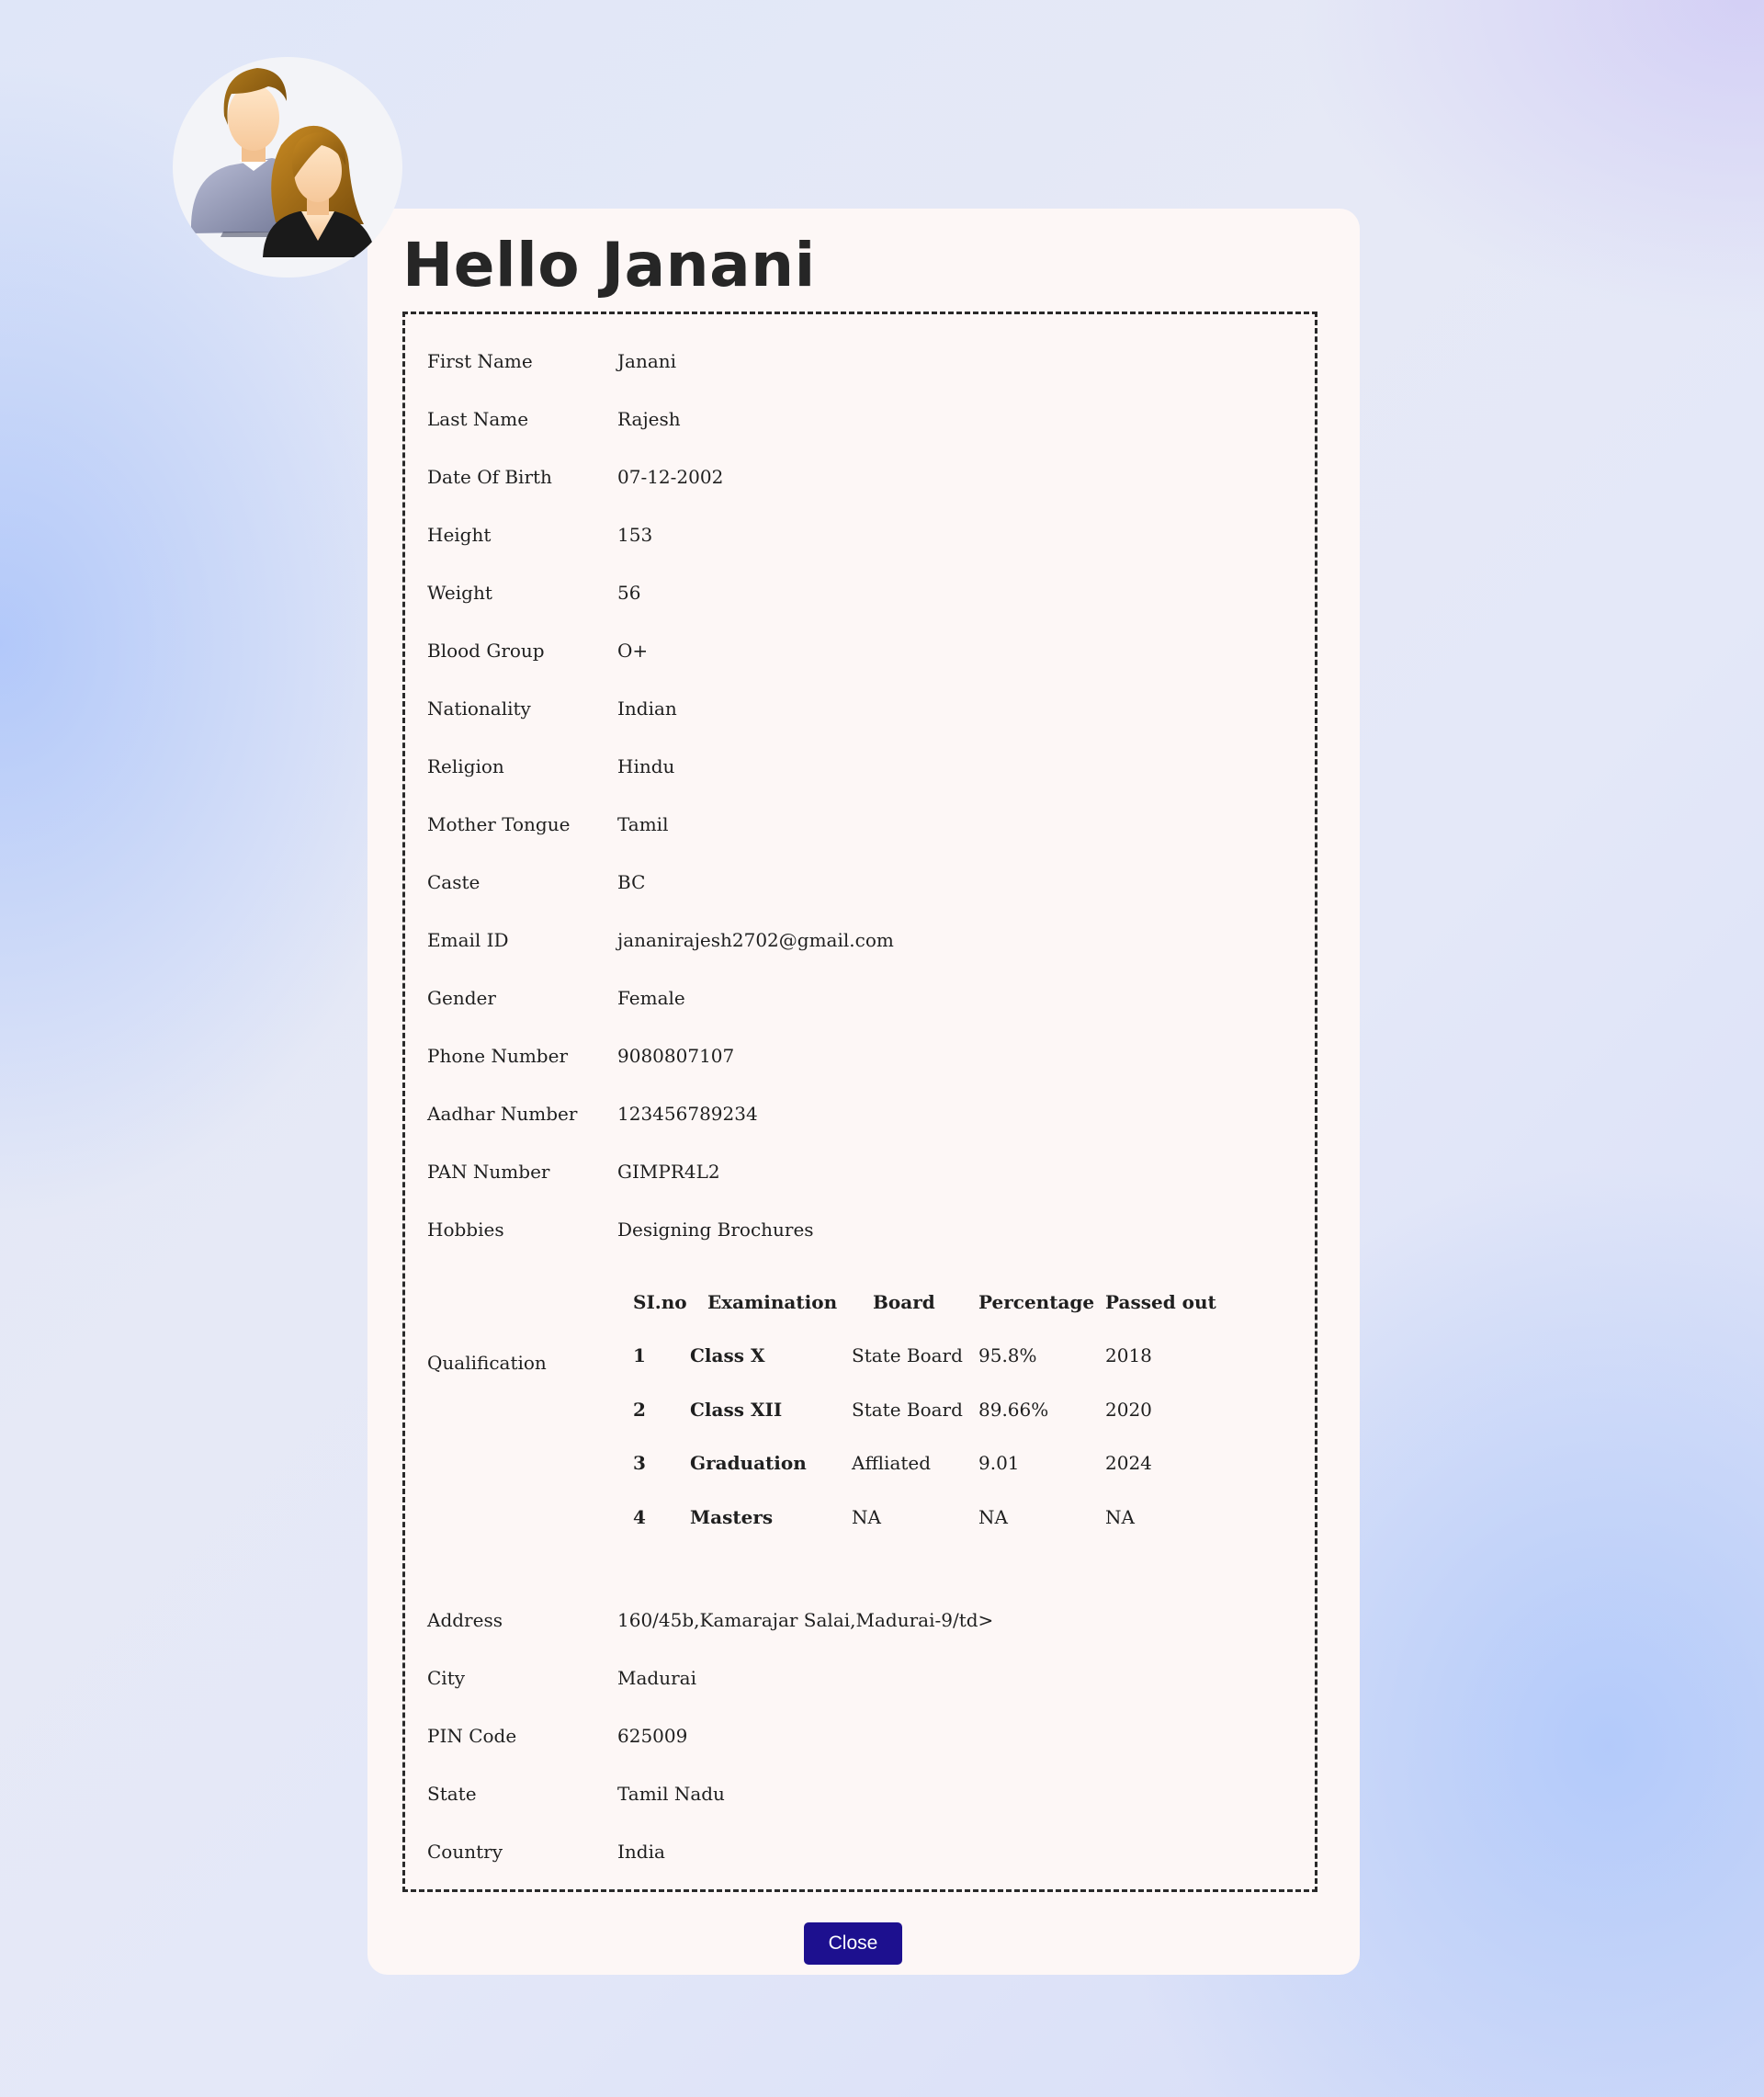 The image size is (1764, 2097). I want to click on qualification-header: Board, so click(904, 1302).